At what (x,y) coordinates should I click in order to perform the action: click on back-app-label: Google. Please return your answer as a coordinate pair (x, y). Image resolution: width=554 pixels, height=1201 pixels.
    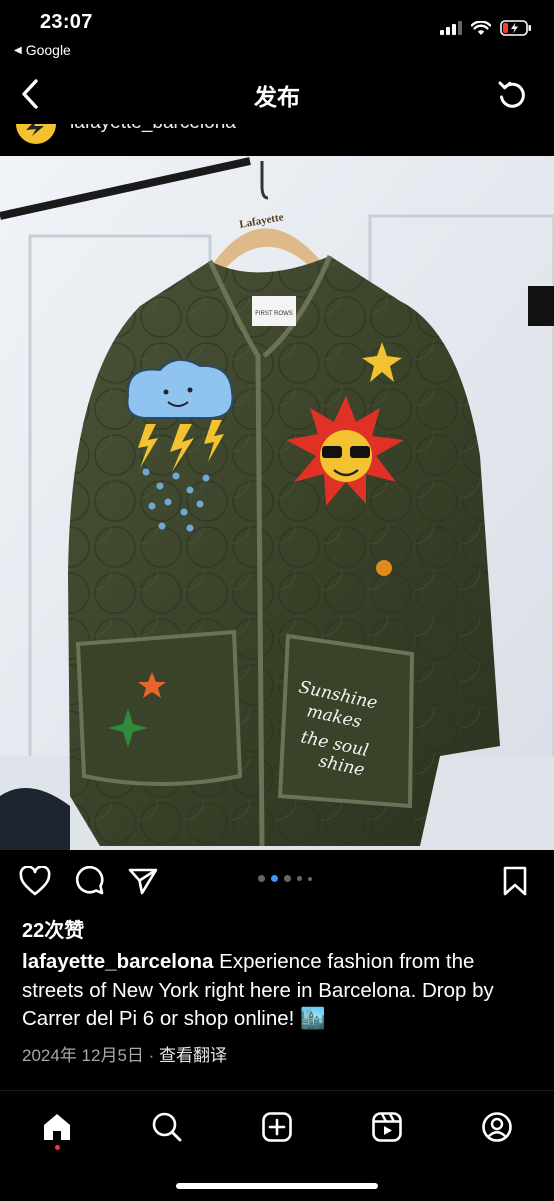
    Looking at the image, I should click on (48, 50).